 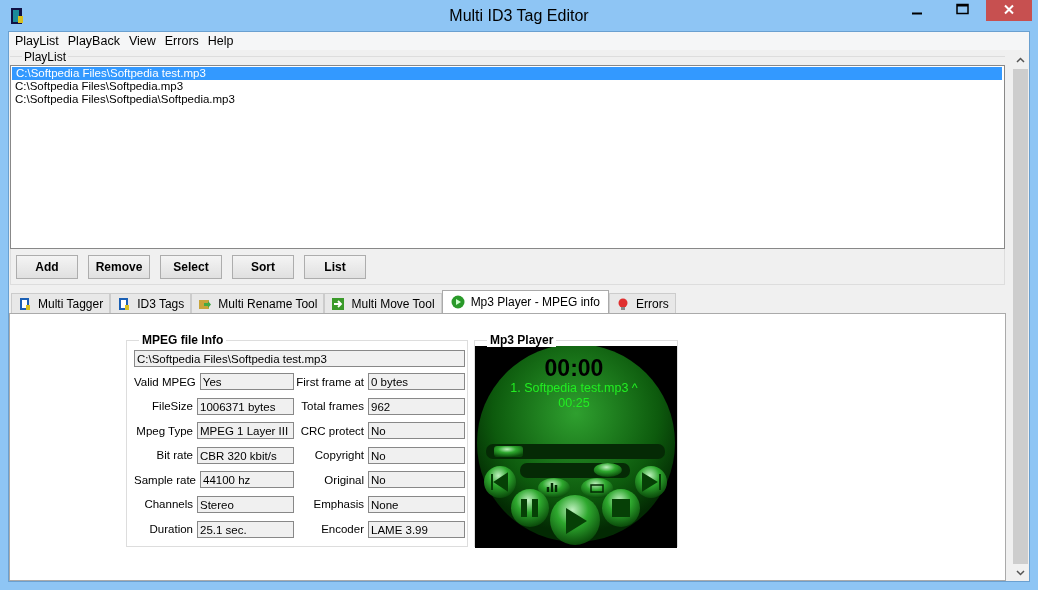 I want to click on stop-button, so click(x=621, y=508).